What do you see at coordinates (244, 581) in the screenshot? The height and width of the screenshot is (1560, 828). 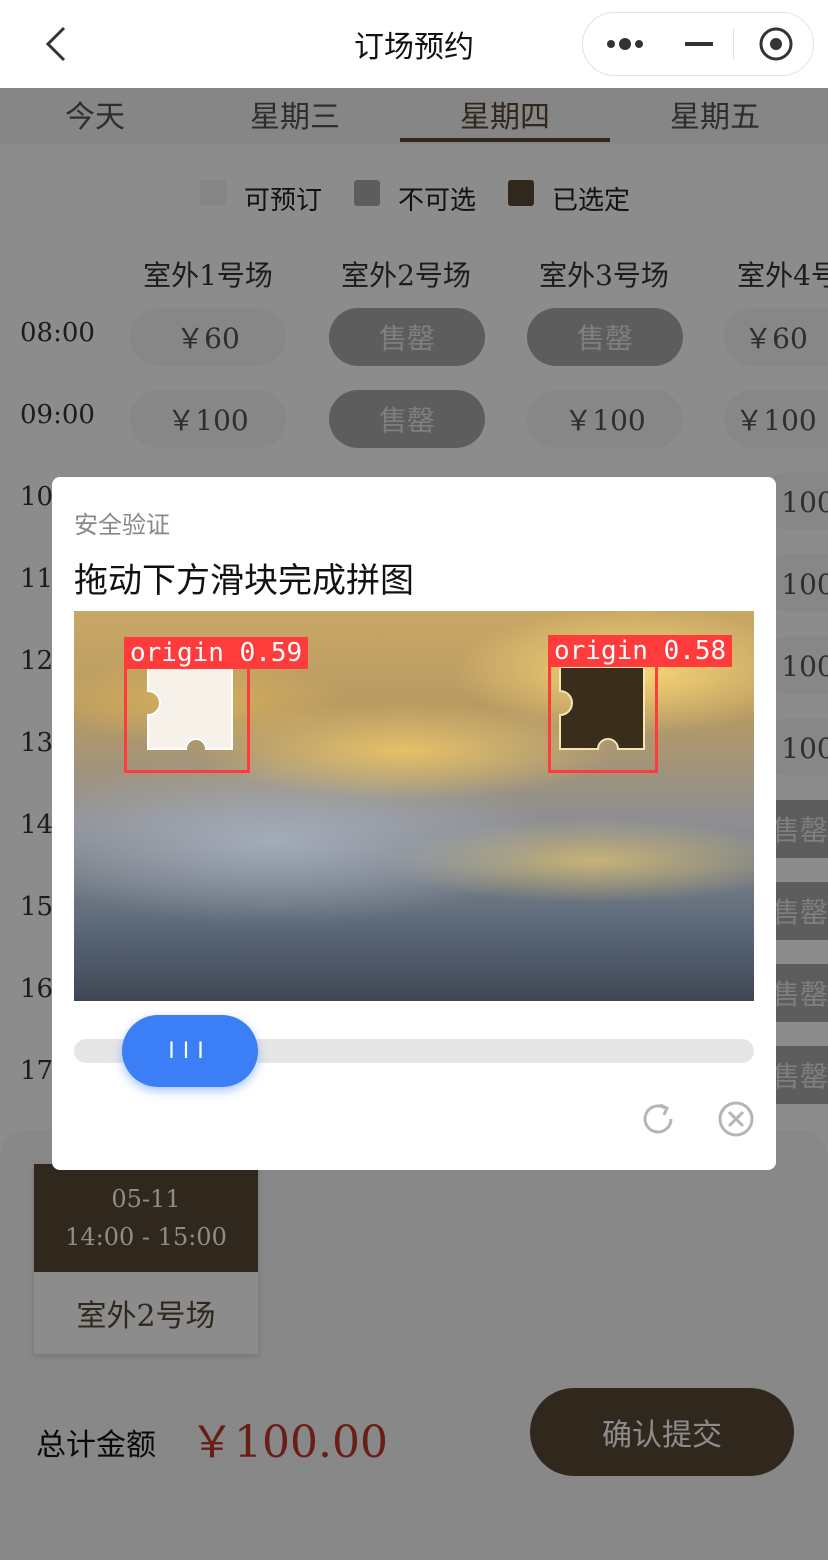 I see `captcha-title: 拖动下方滑块完成拼图` at bounding box center [244, 581].